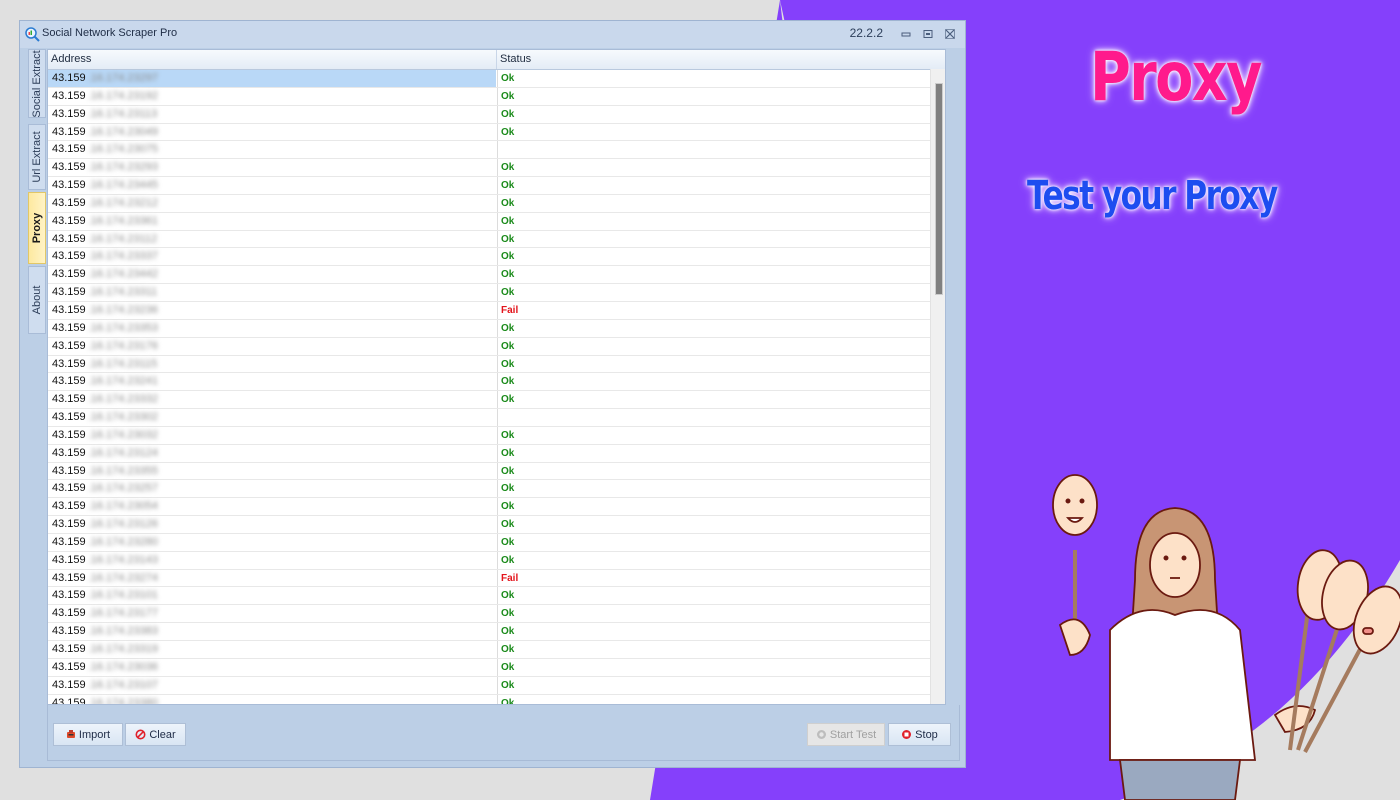 This screenshot has height=800, width=1400. Describe the element at coordinates (496, 168) in the screenshot. I see `table-row: 43.159.16.174.23293 Ok` at that location.